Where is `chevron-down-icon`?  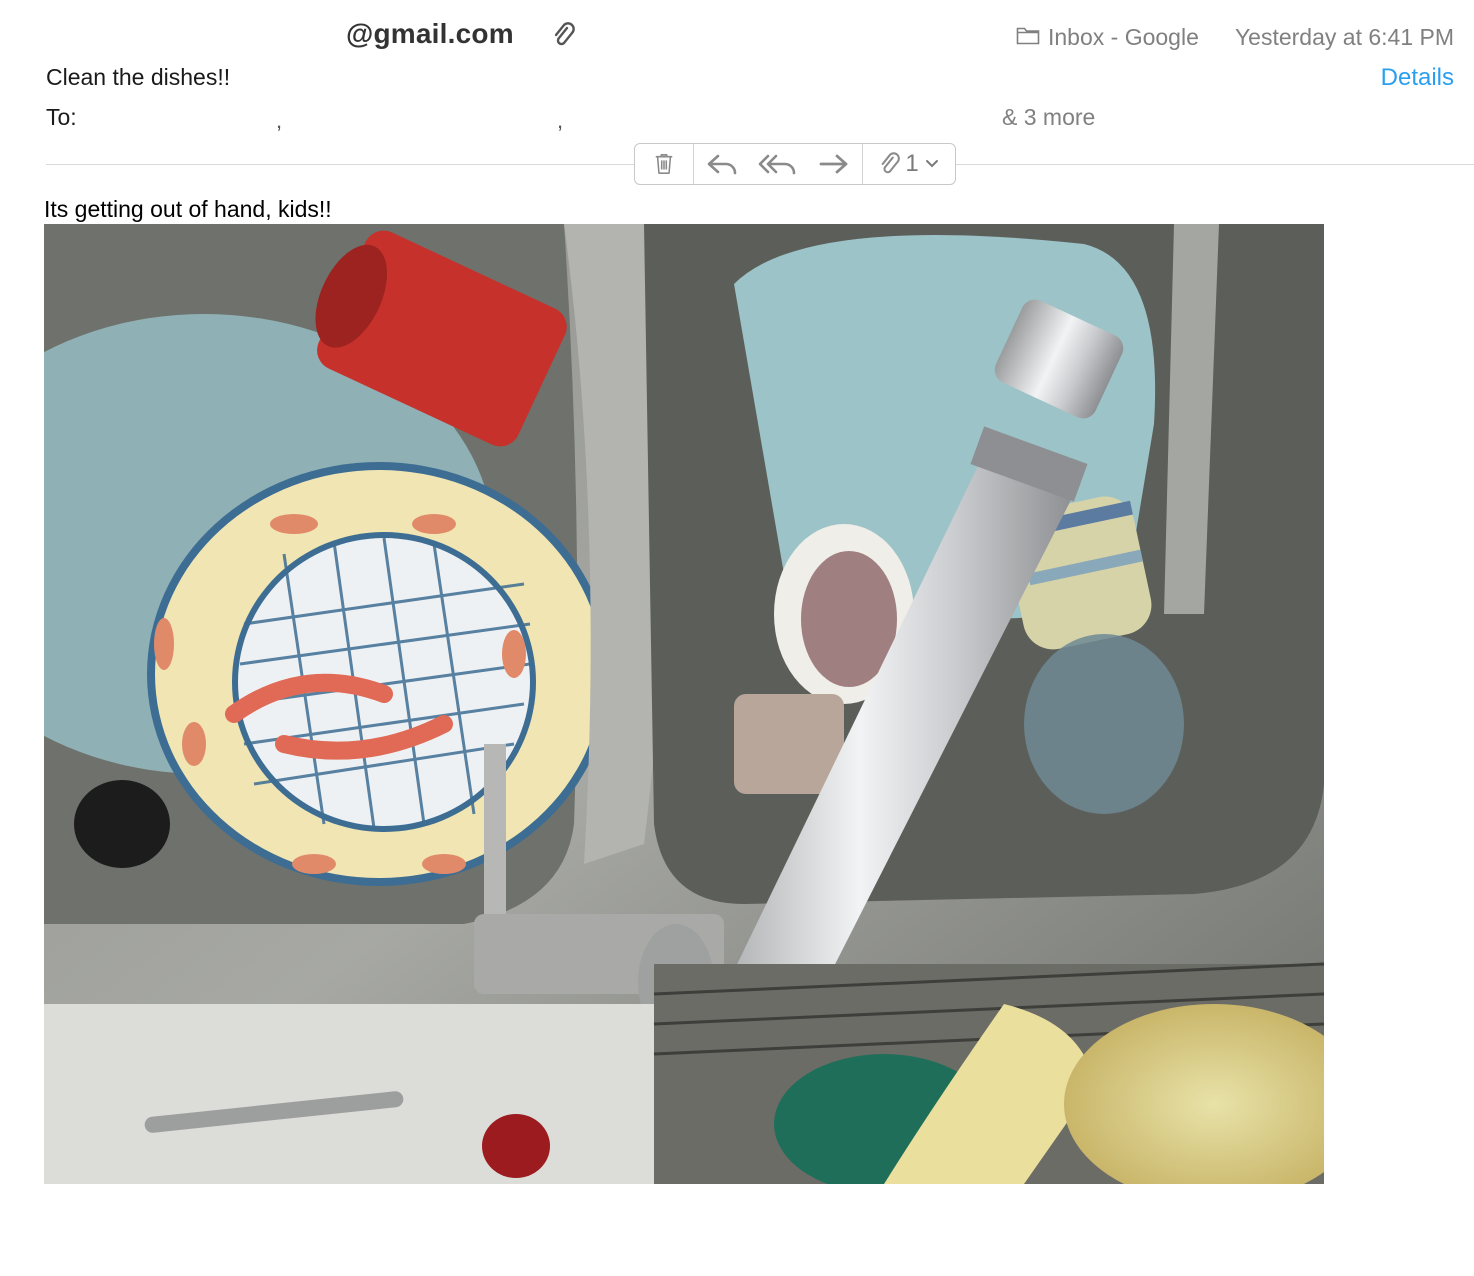 chevron-down-icon is located at coordinates (932, 164).